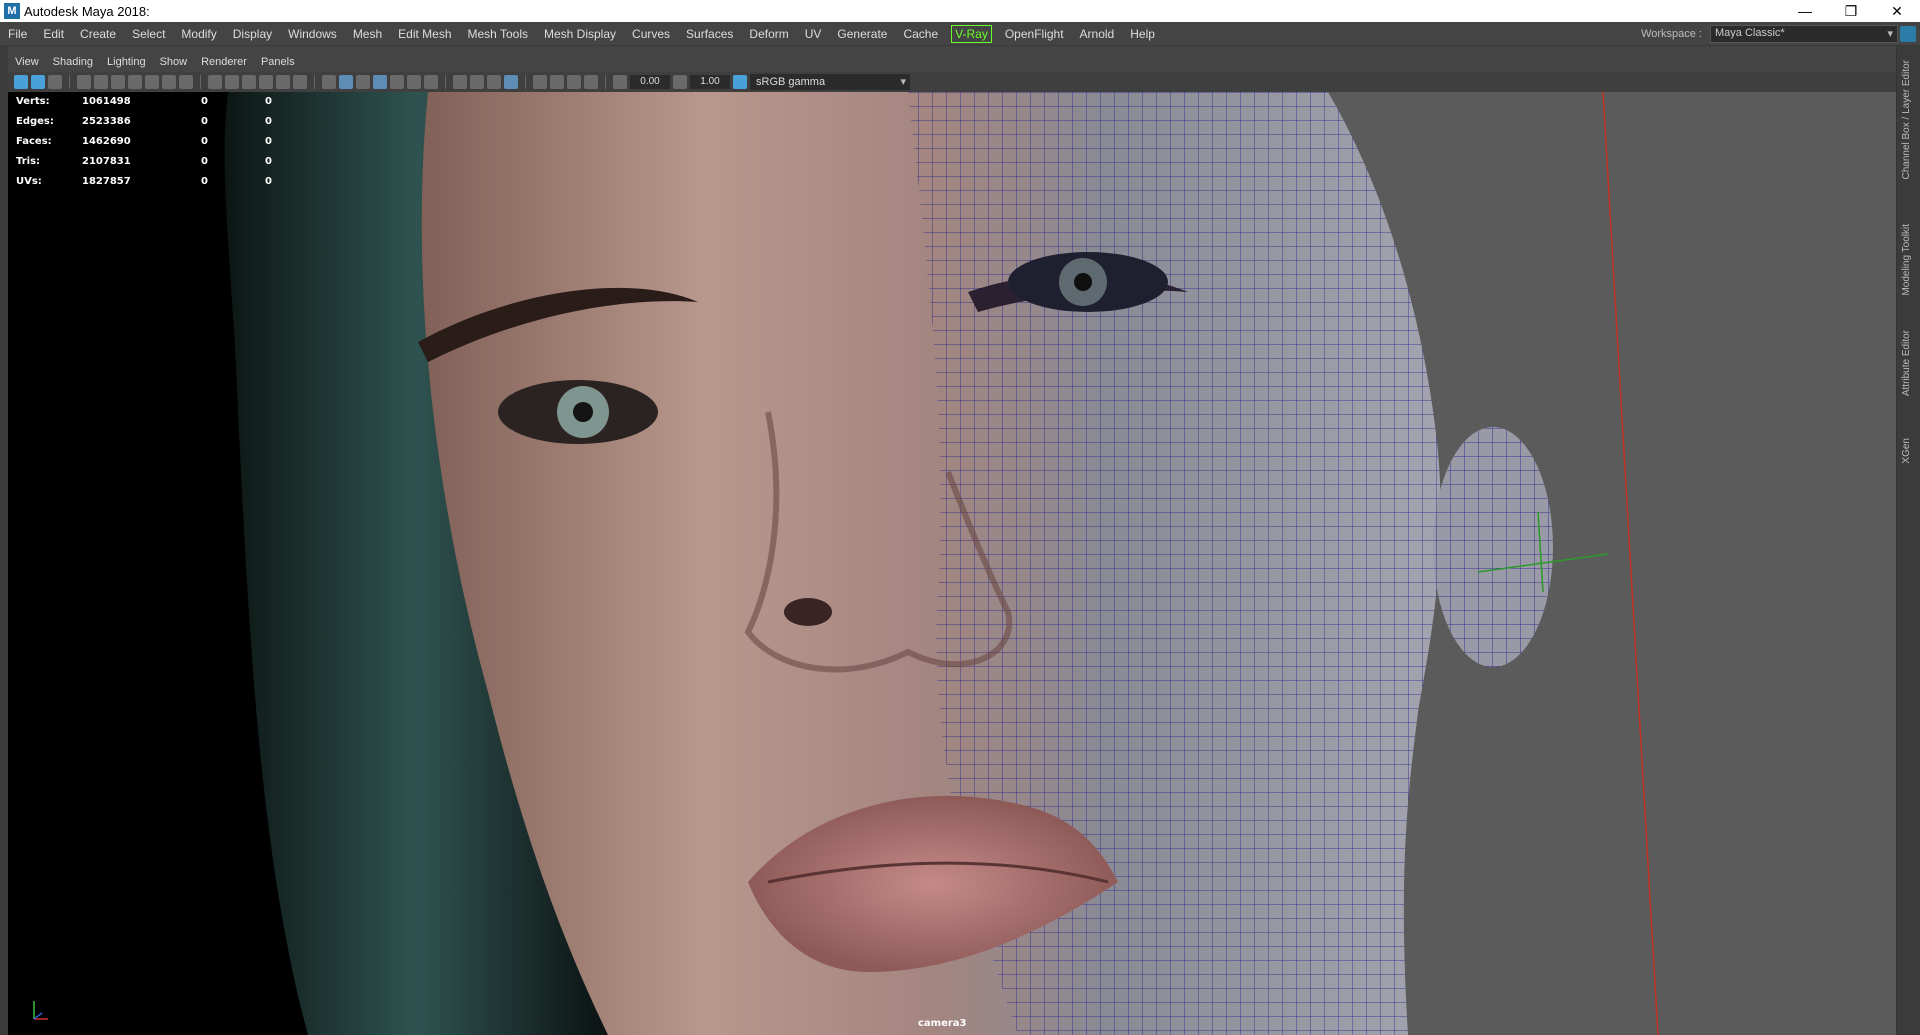 The width and height of the screenshot is (1920, 1035). I want to click on smooth-shade-icon, so click(346, 82).